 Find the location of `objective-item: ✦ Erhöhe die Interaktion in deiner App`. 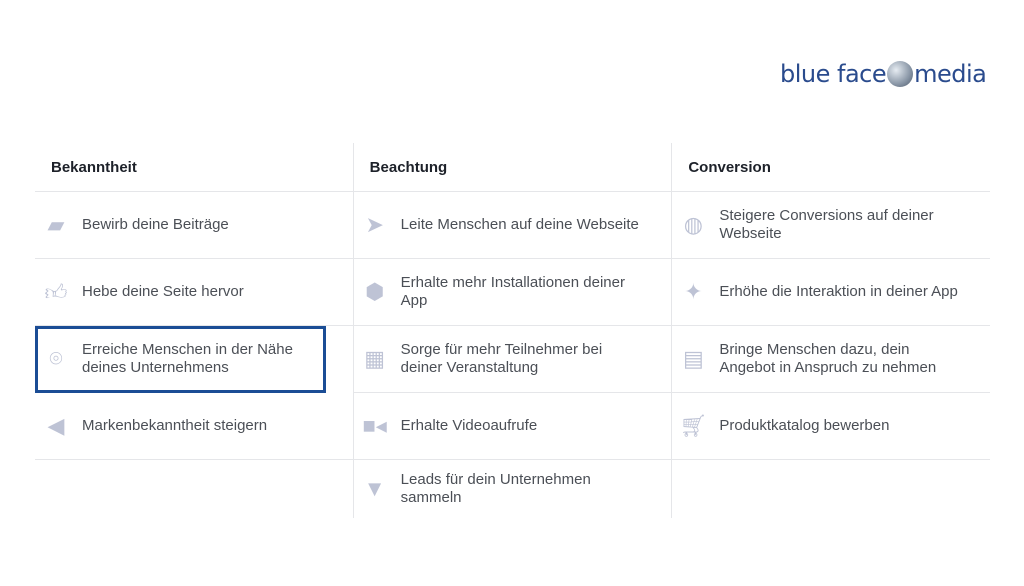

objective-item: ✦ Erhöhe die Interaktion in deiner App is located at coordinates (831, 292).